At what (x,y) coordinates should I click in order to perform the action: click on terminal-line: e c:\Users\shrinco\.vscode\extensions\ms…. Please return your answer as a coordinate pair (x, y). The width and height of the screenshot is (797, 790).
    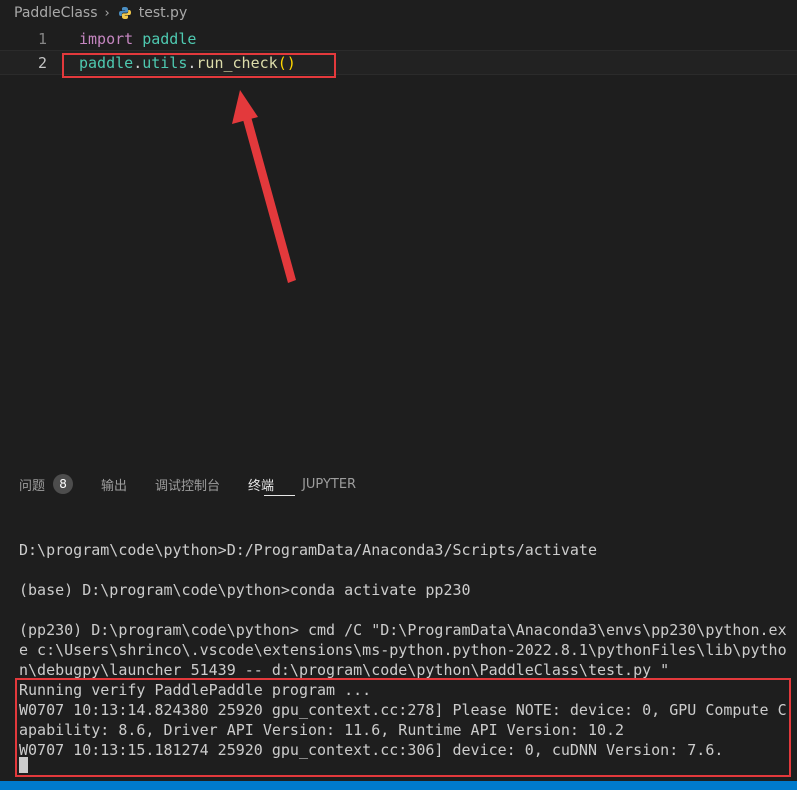
    Looking at the image, I should click on (403, 650).